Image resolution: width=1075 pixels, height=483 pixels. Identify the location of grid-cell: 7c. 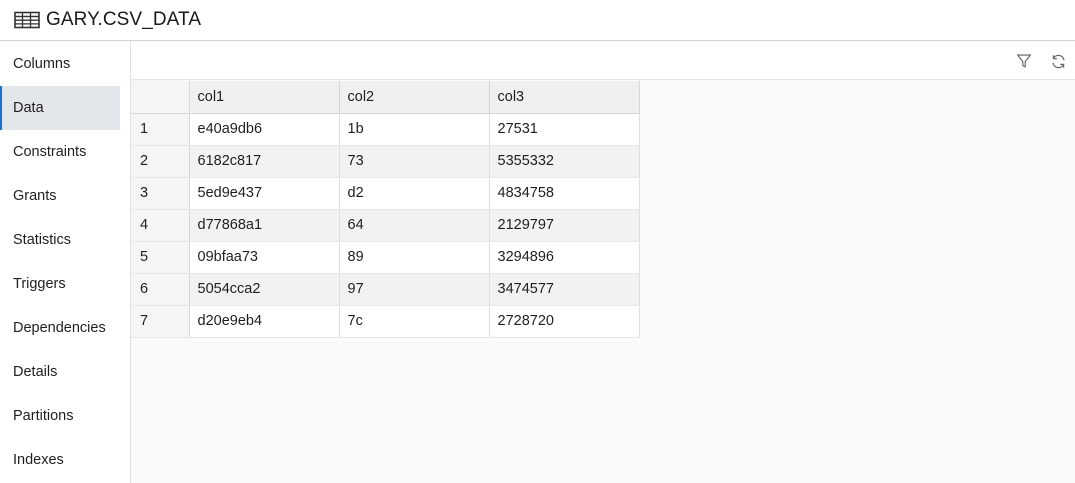
(414, 321).